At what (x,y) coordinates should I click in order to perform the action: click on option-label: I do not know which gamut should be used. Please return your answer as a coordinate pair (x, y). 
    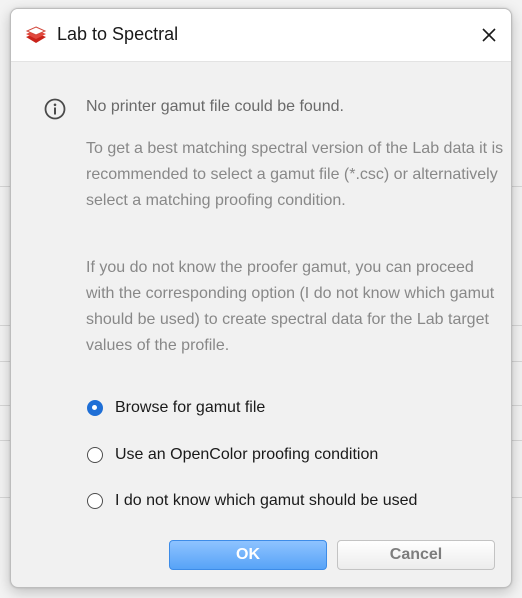
    Looking at the image, I should click on (266, 500).